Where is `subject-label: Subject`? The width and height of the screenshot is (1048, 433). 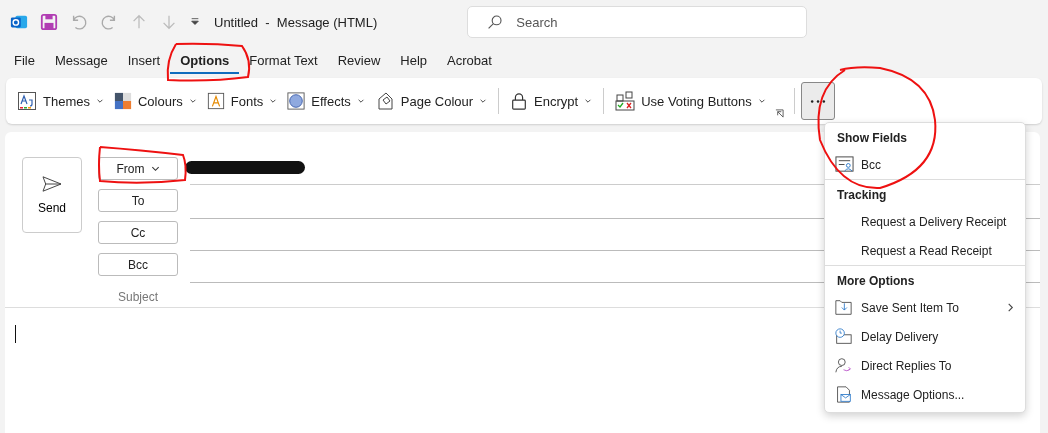
subject-label: Subject is located at coordinates (138, 296).